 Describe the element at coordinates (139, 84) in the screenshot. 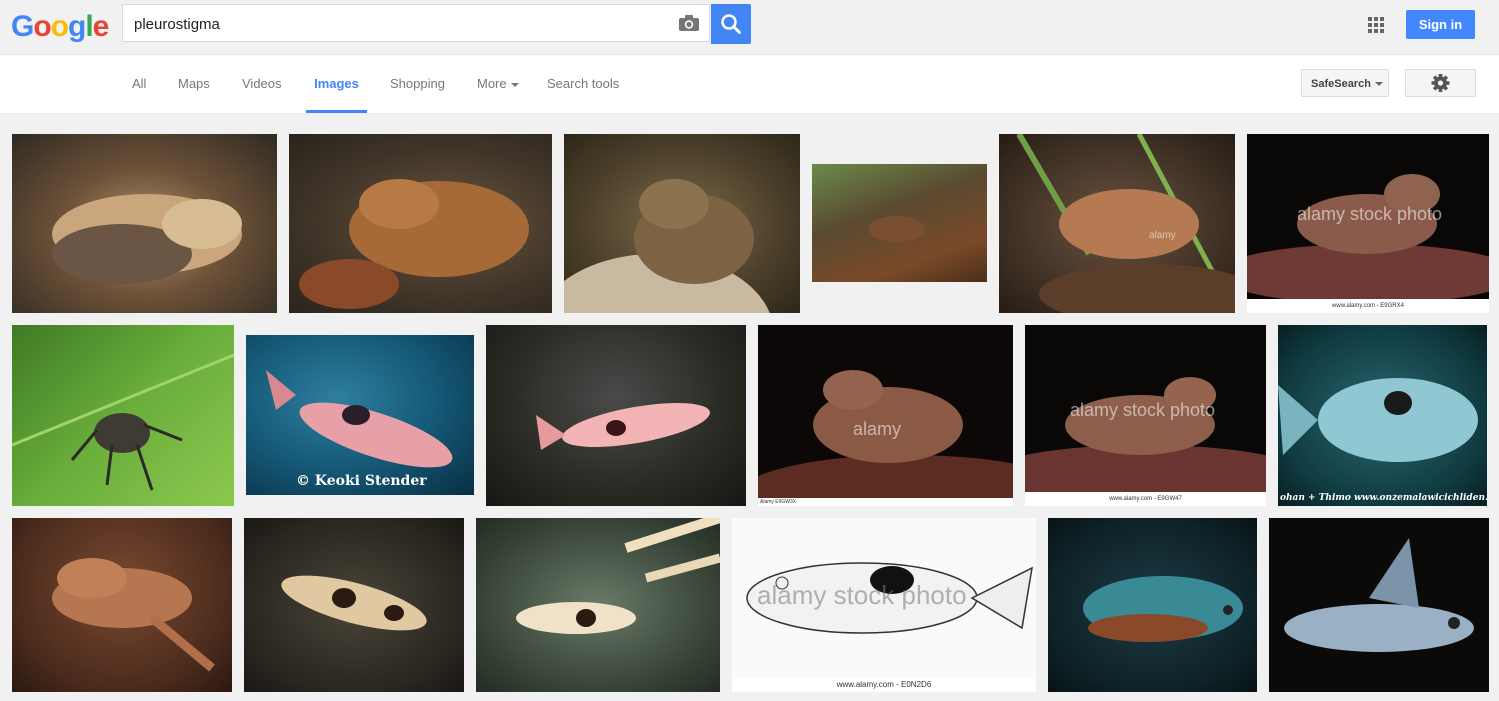

I see `tab-all: All` at that location.